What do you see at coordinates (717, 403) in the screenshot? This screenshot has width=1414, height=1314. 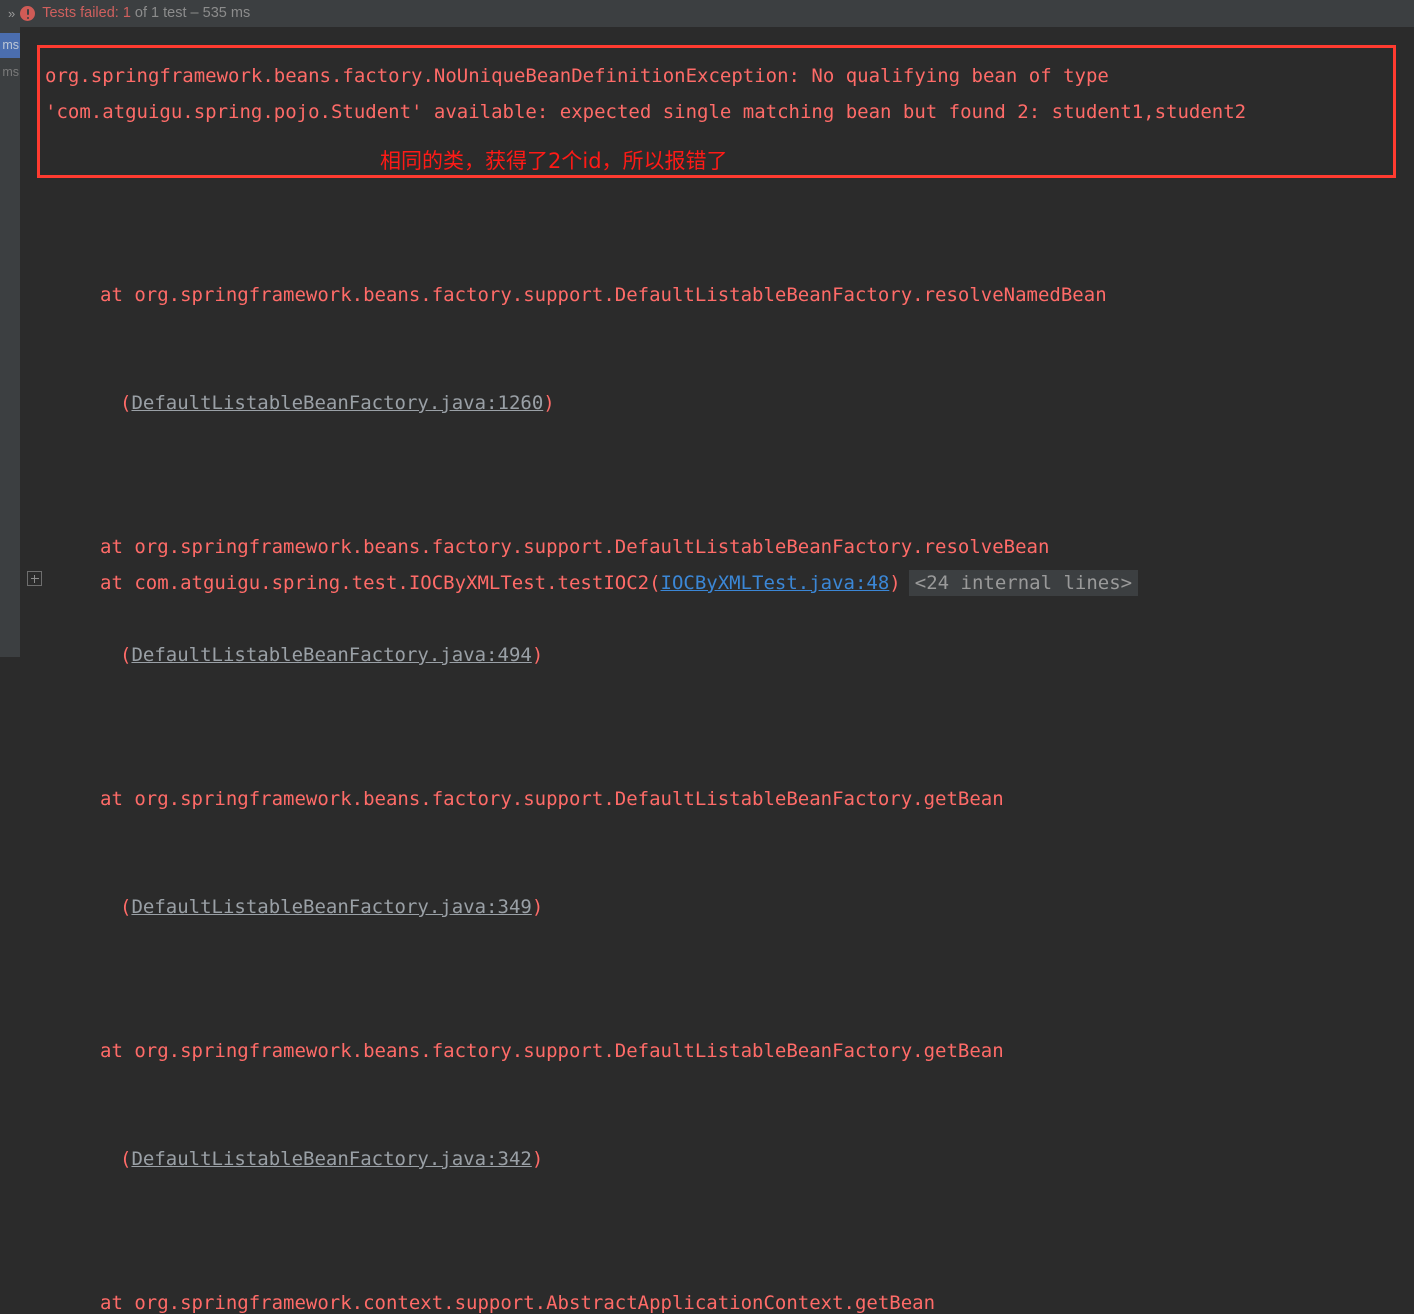 I see `stack-location-line: (DefaultListableBeanFactory.java:1260)` at bounding box center [717, 403].